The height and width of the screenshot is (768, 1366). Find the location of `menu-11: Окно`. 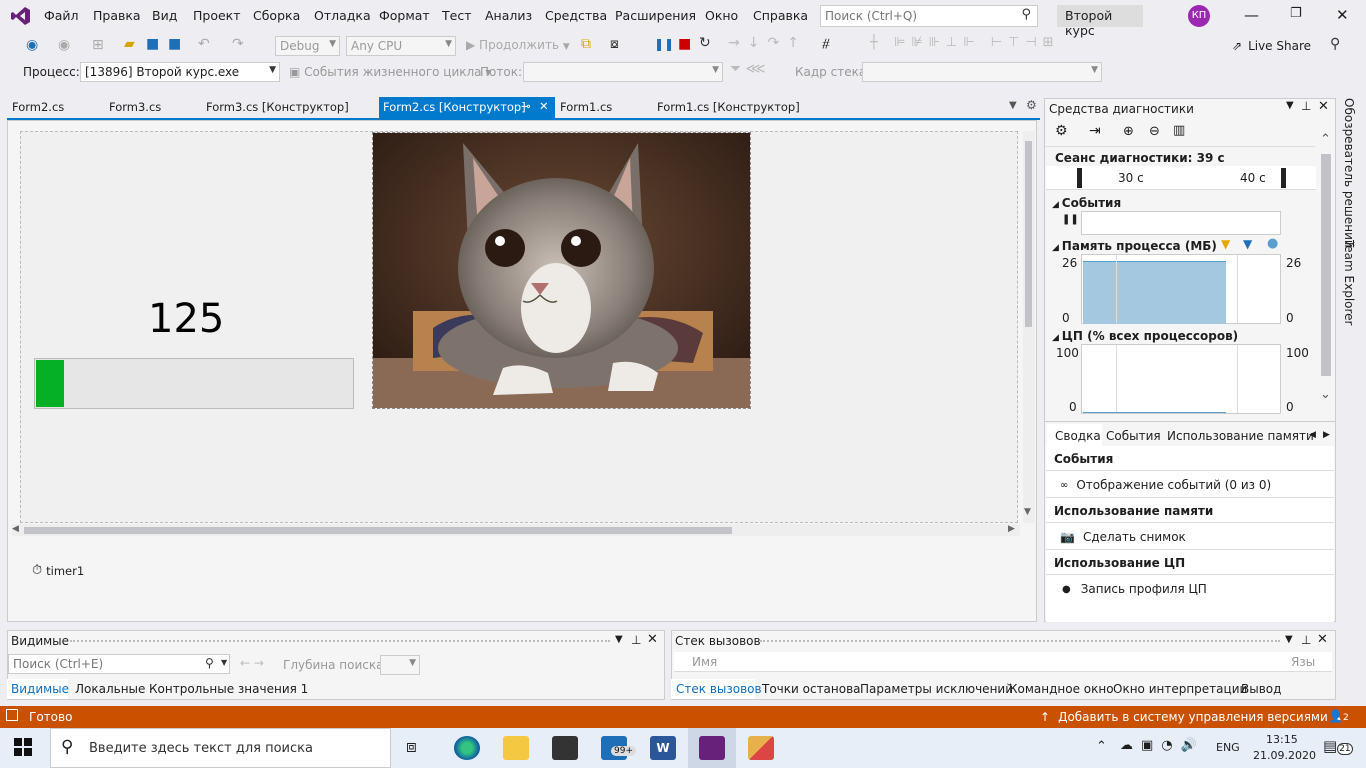

menu-11: Окно is located at coordinates (721, 15).